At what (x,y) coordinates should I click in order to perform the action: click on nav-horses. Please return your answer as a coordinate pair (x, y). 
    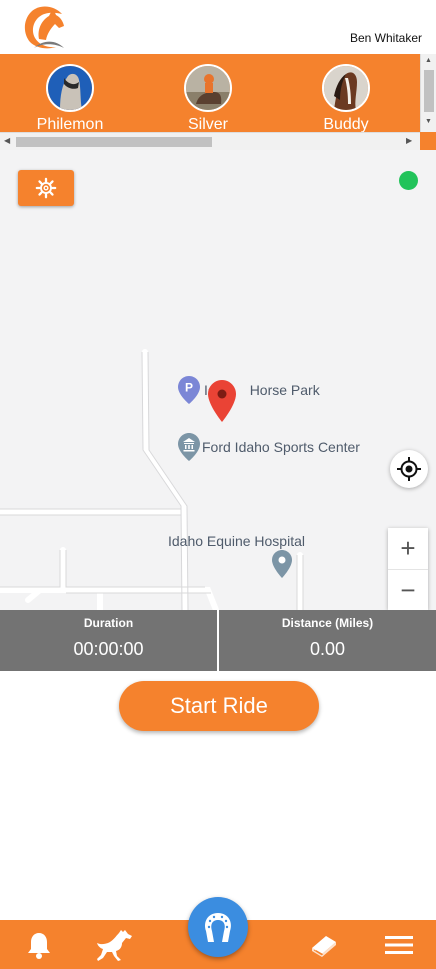
    Looking at the image, I should click on (114, 945).